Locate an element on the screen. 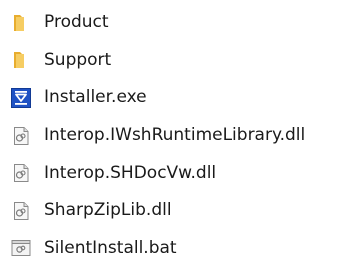 The width and height of the screenshot is (346, 271). batch-file-icon is located at coordinates (21, 248).